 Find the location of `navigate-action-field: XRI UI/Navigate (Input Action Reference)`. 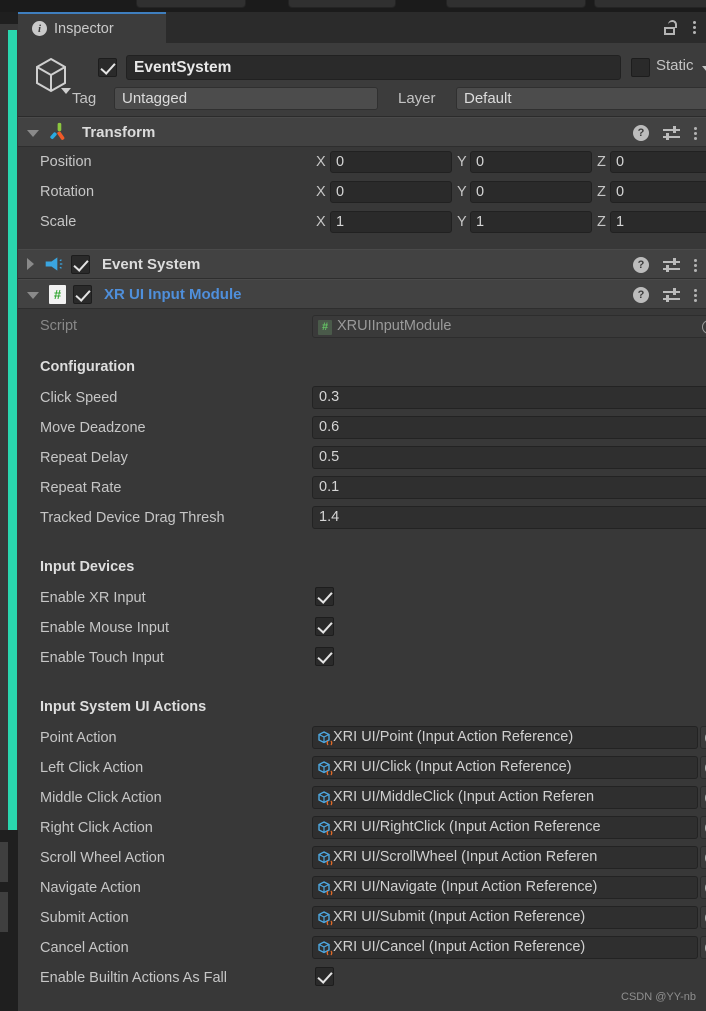

navigate-action-field: XRI UI/Navigate (Input Action Reference) is located at coordinates (505, 887).